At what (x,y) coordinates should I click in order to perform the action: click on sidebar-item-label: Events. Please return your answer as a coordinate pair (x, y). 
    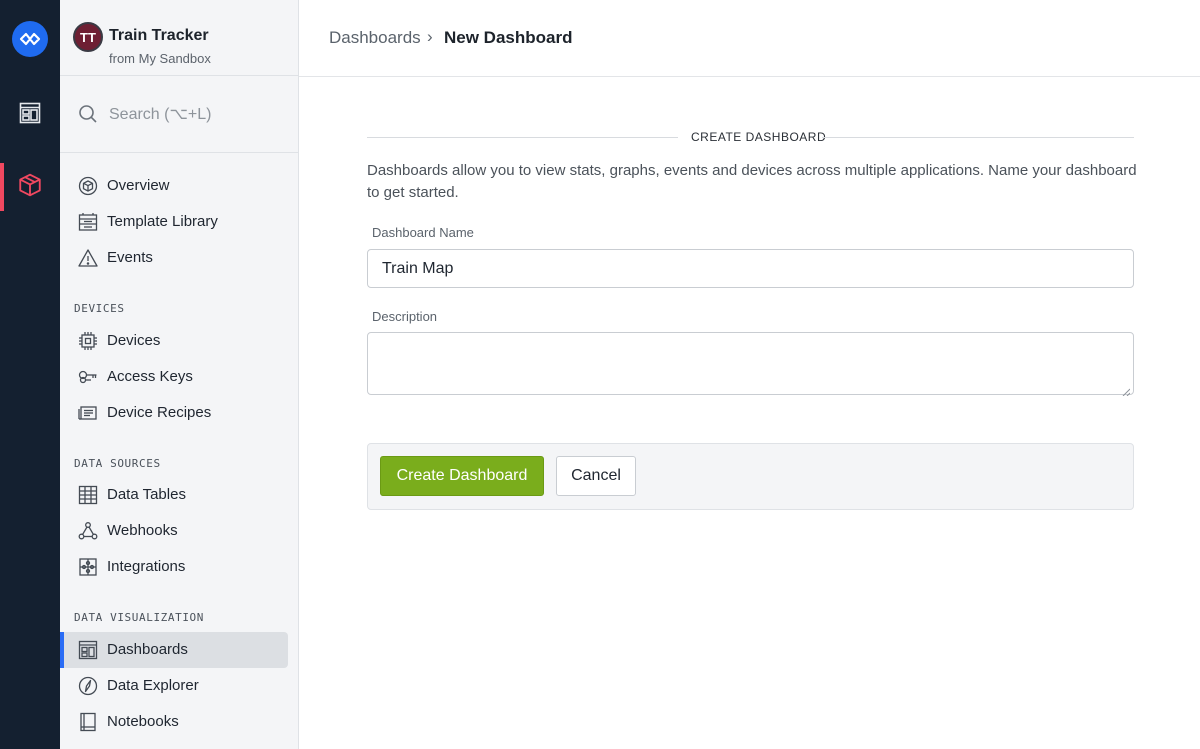
    Looking at the image, I should click on (130, 257).